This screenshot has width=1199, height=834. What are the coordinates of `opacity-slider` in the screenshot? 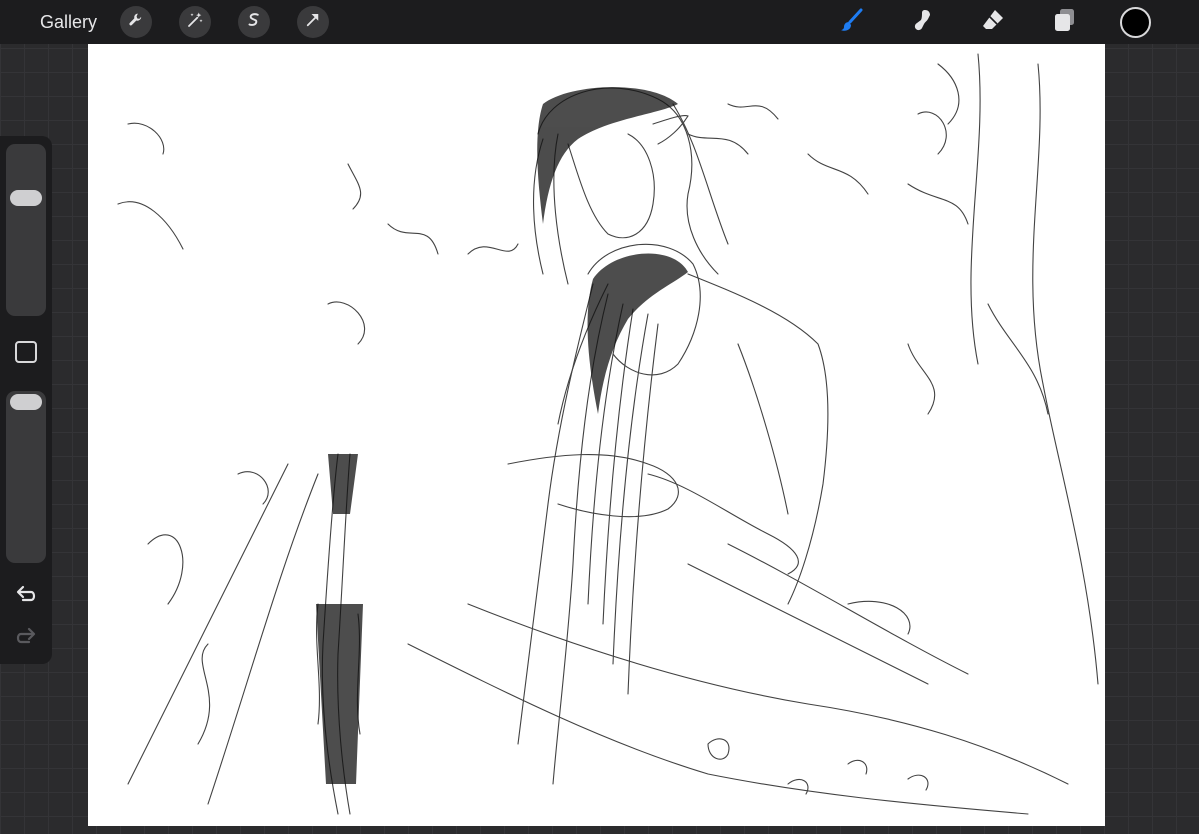 It's located at (26, 477).